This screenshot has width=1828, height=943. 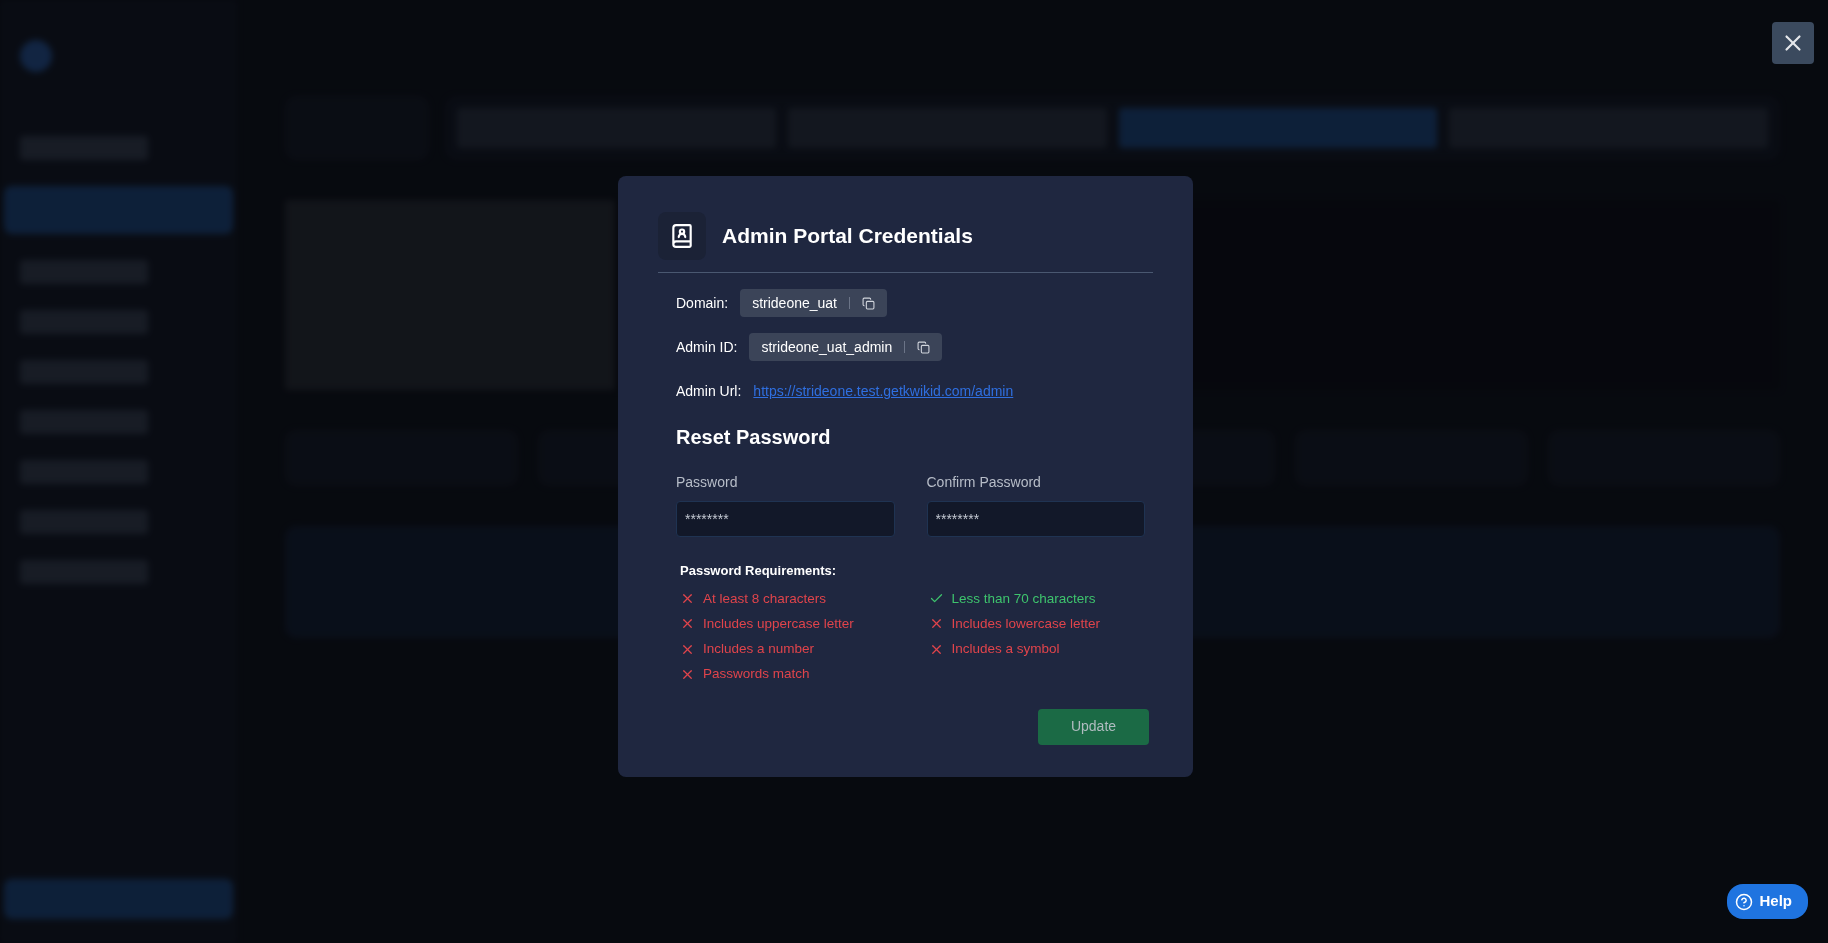 I want to click on dialog-title: Admin Portal Credentials, so click(x=847, y=236).